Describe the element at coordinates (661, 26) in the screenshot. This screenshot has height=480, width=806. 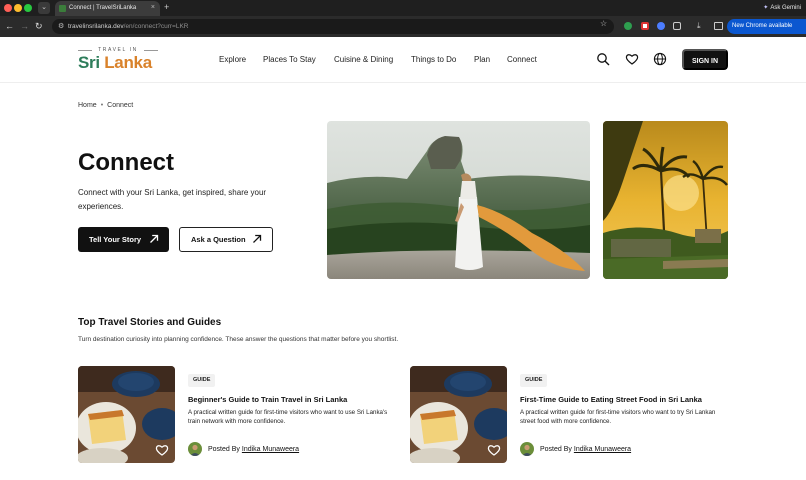
I see `extension-blue-icon` at that location.